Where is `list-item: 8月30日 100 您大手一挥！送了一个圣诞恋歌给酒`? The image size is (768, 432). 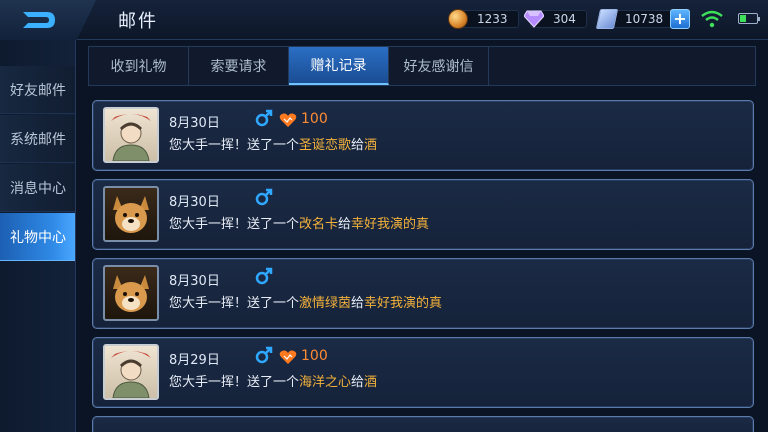
list-item: 8月30日 100 您大手一挥！送了一个圣诞恋歌给酒 is located at coordinates (423, 135).